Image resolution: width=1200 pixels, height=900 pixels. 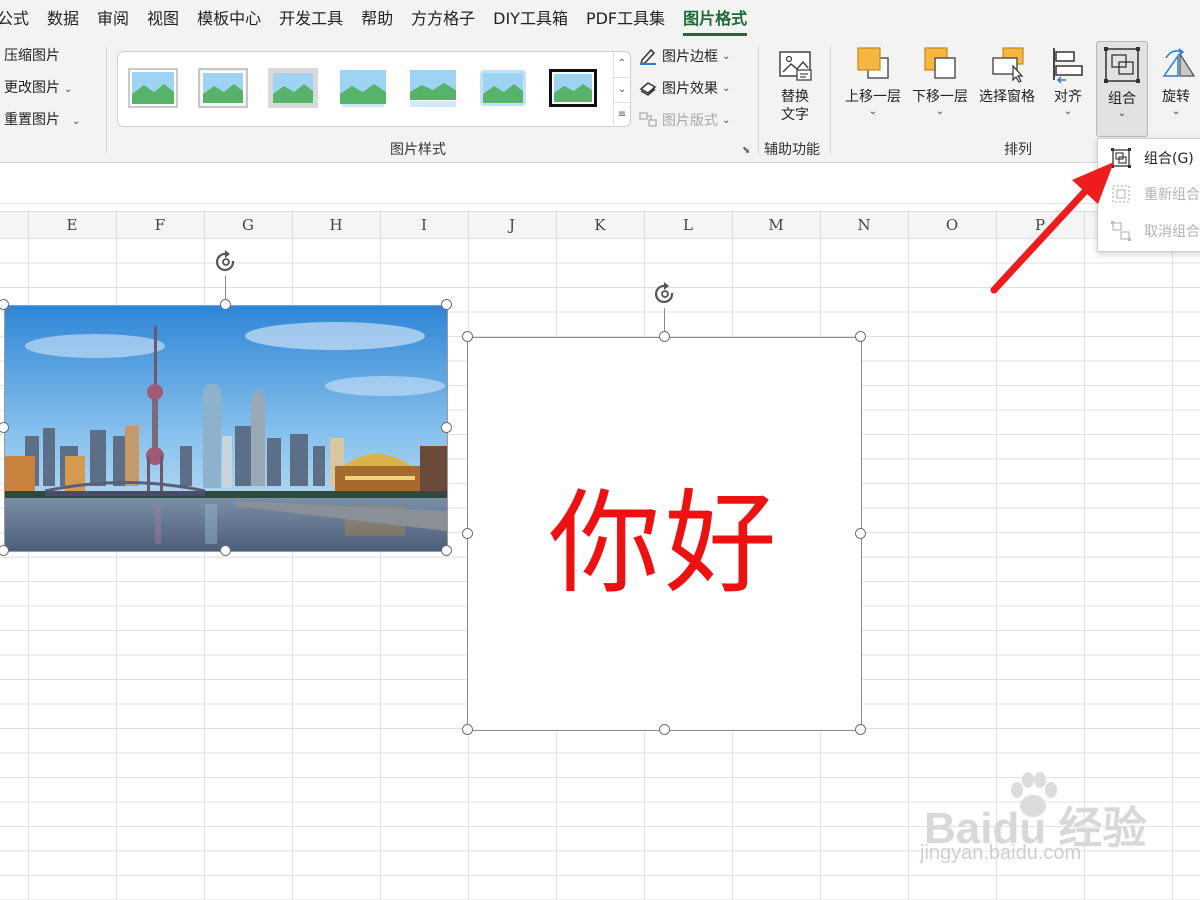 I want to click on layout-icon, so click(x=648, y=119).